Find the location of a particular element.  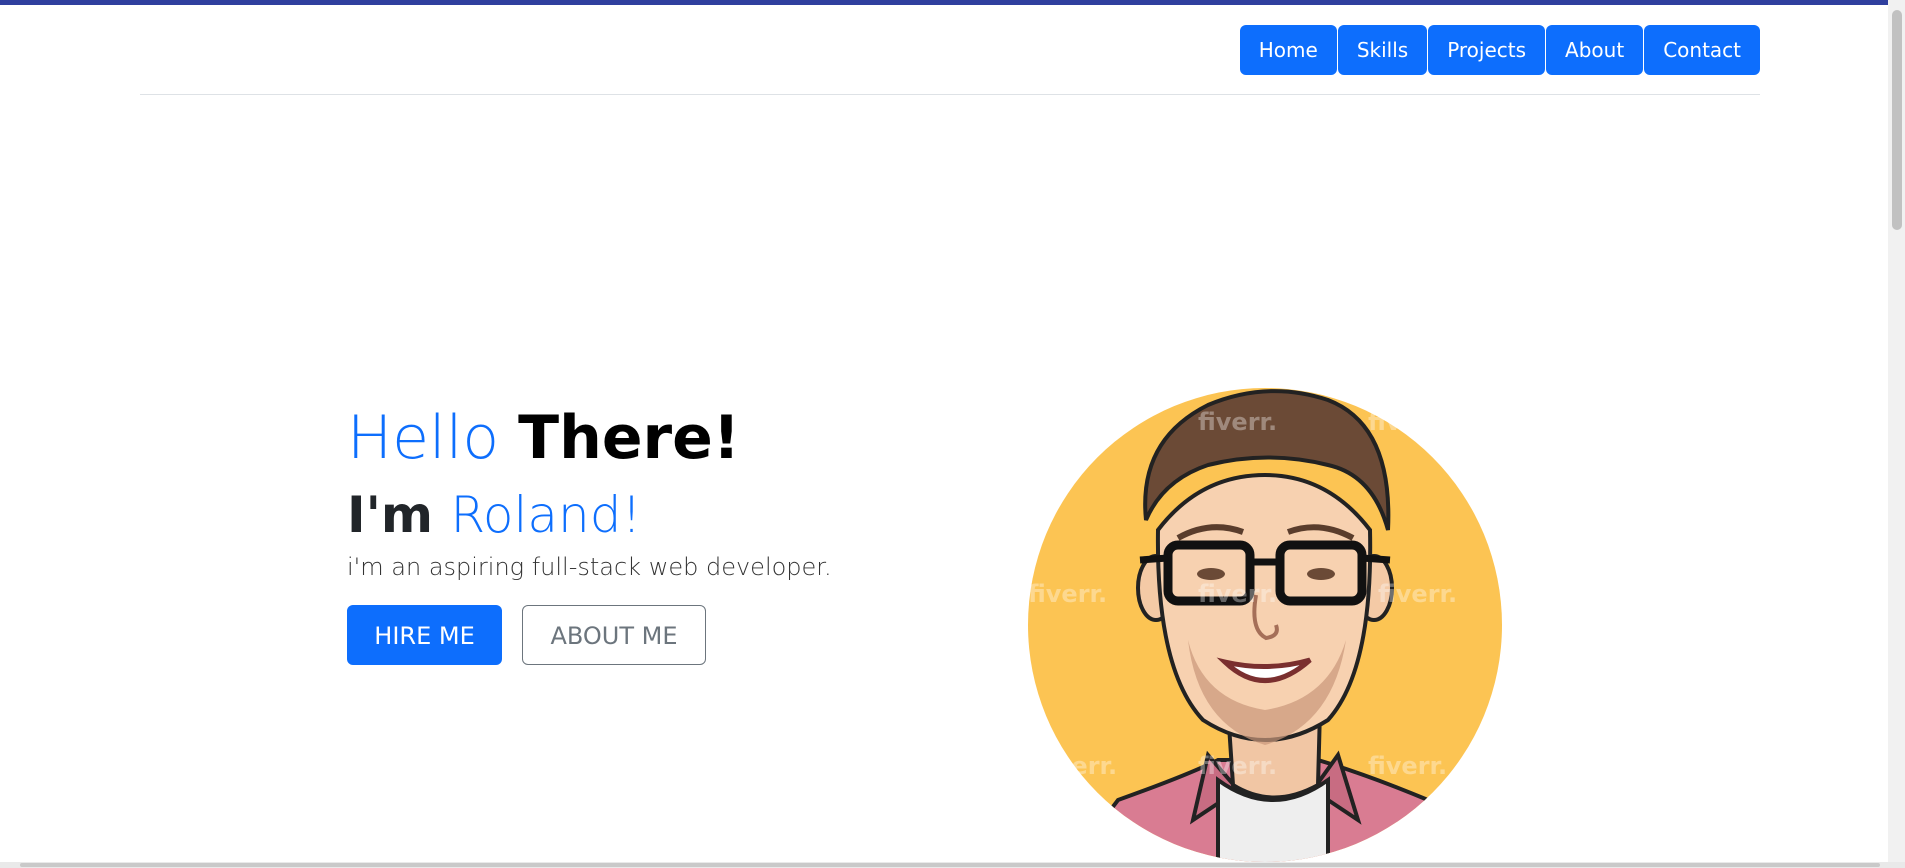

hero-heading: Hello There! is located at coordinates (543, 438).